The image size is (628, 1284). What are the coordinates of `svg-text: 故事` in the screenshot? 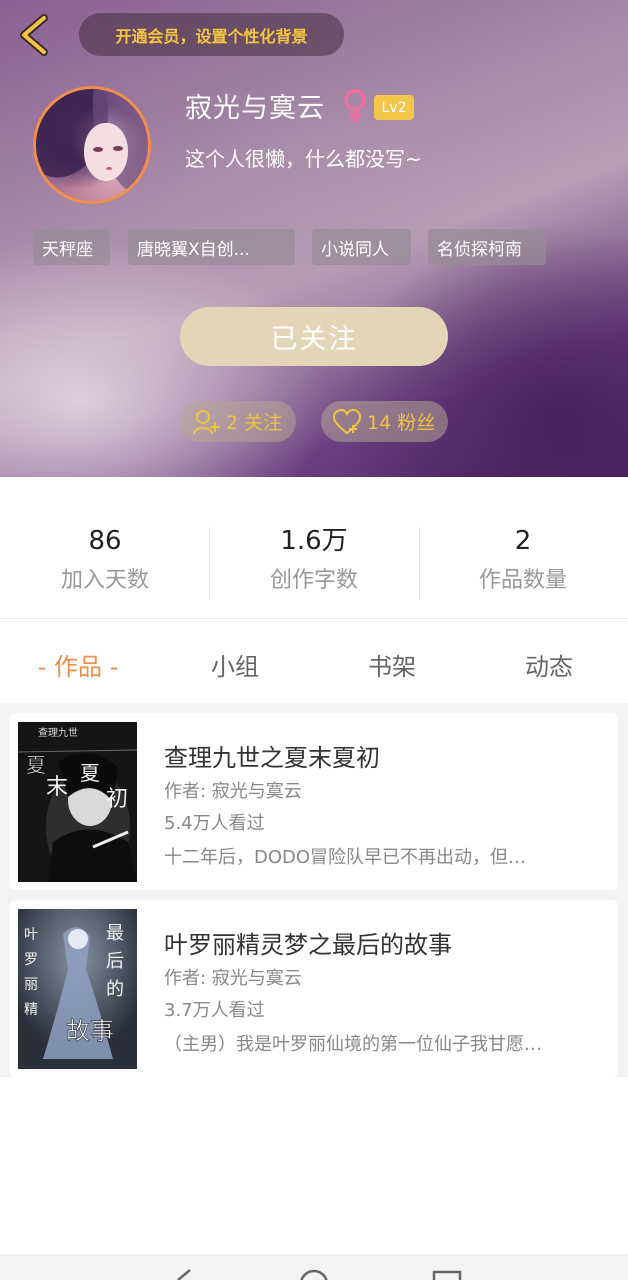 It's located at (90, 1031).